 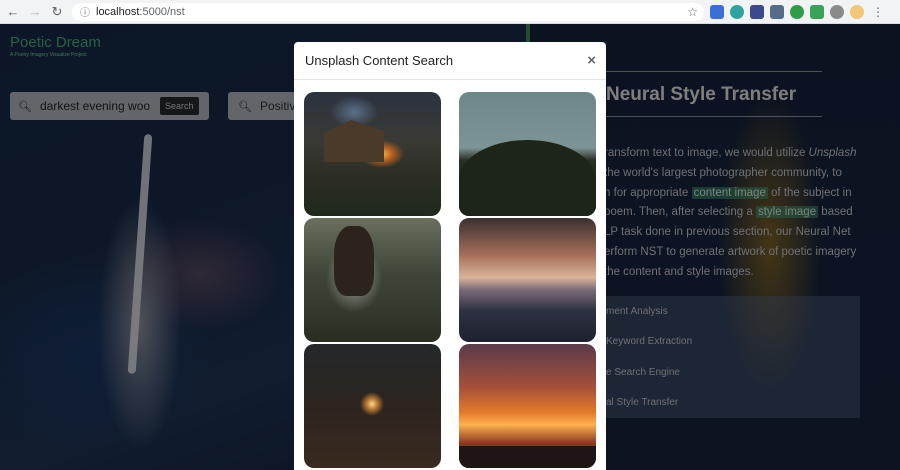 I want to click on download-extension-icon, so click(x=817, y=11).